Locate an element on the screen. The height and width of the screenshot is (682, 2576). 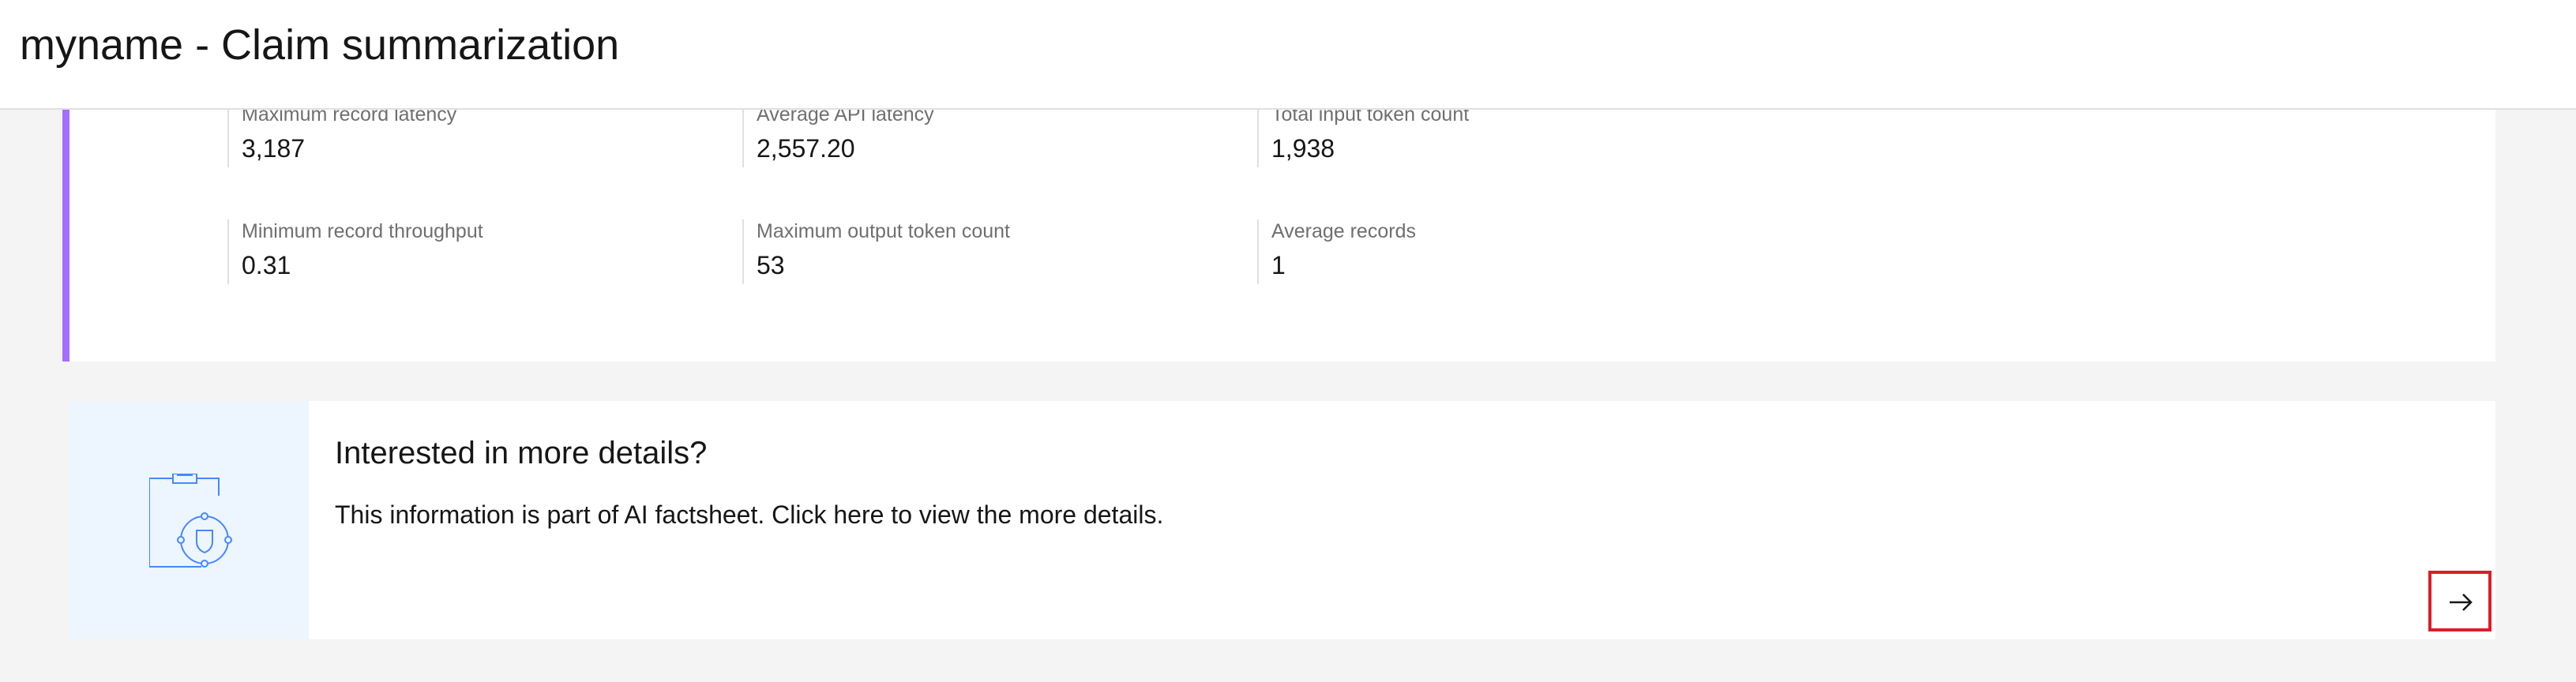
view-details-arrow-button is located at coordinates (2460, 601).